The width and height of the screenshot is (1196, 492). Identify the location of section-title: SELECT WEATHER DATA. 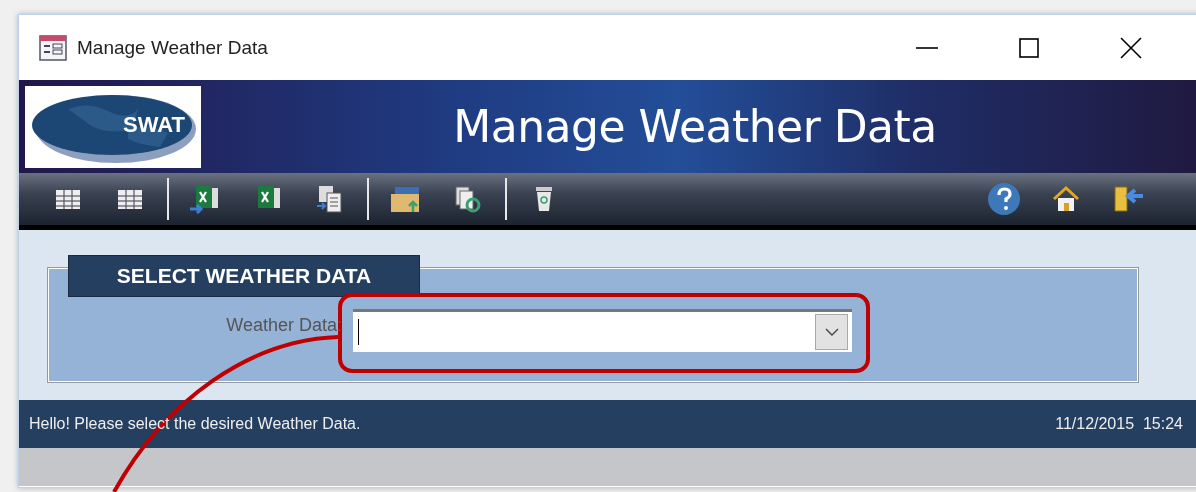
(244, 276).